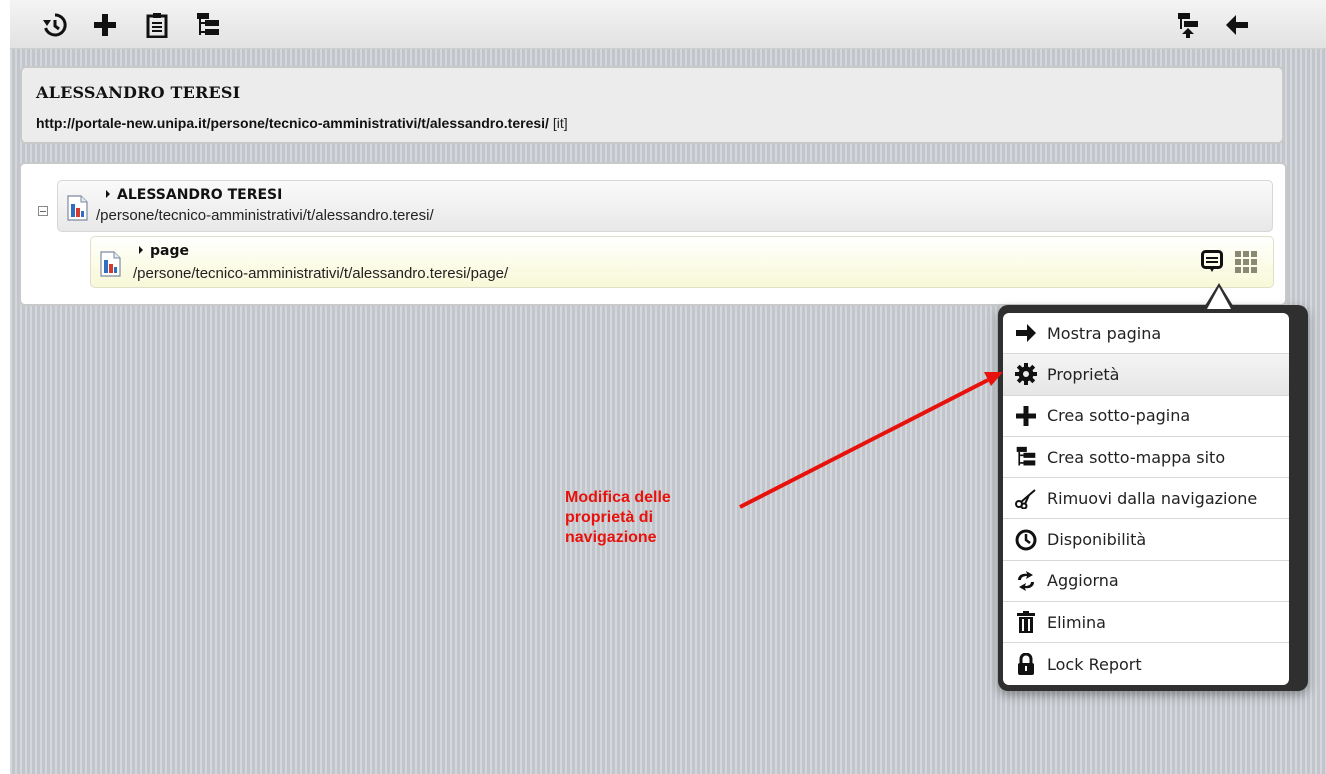 Image resolution: width=1326 pixels, height=774 pixels. Describe the element at coordinates (871, 440) in the screenshot. I see `annotation-arrow` at that location.